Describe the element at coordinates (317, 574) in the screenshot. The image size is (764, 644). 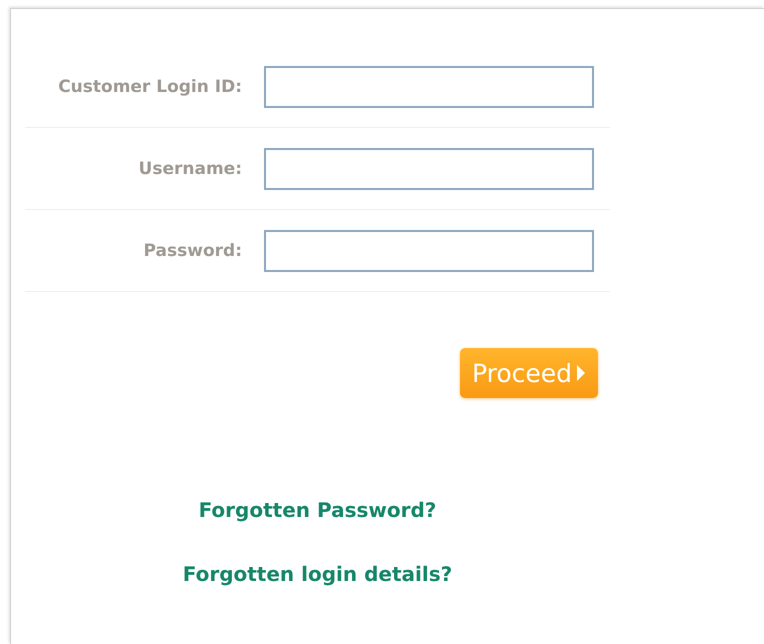
I see `link: Forgotten login details?` at that location.